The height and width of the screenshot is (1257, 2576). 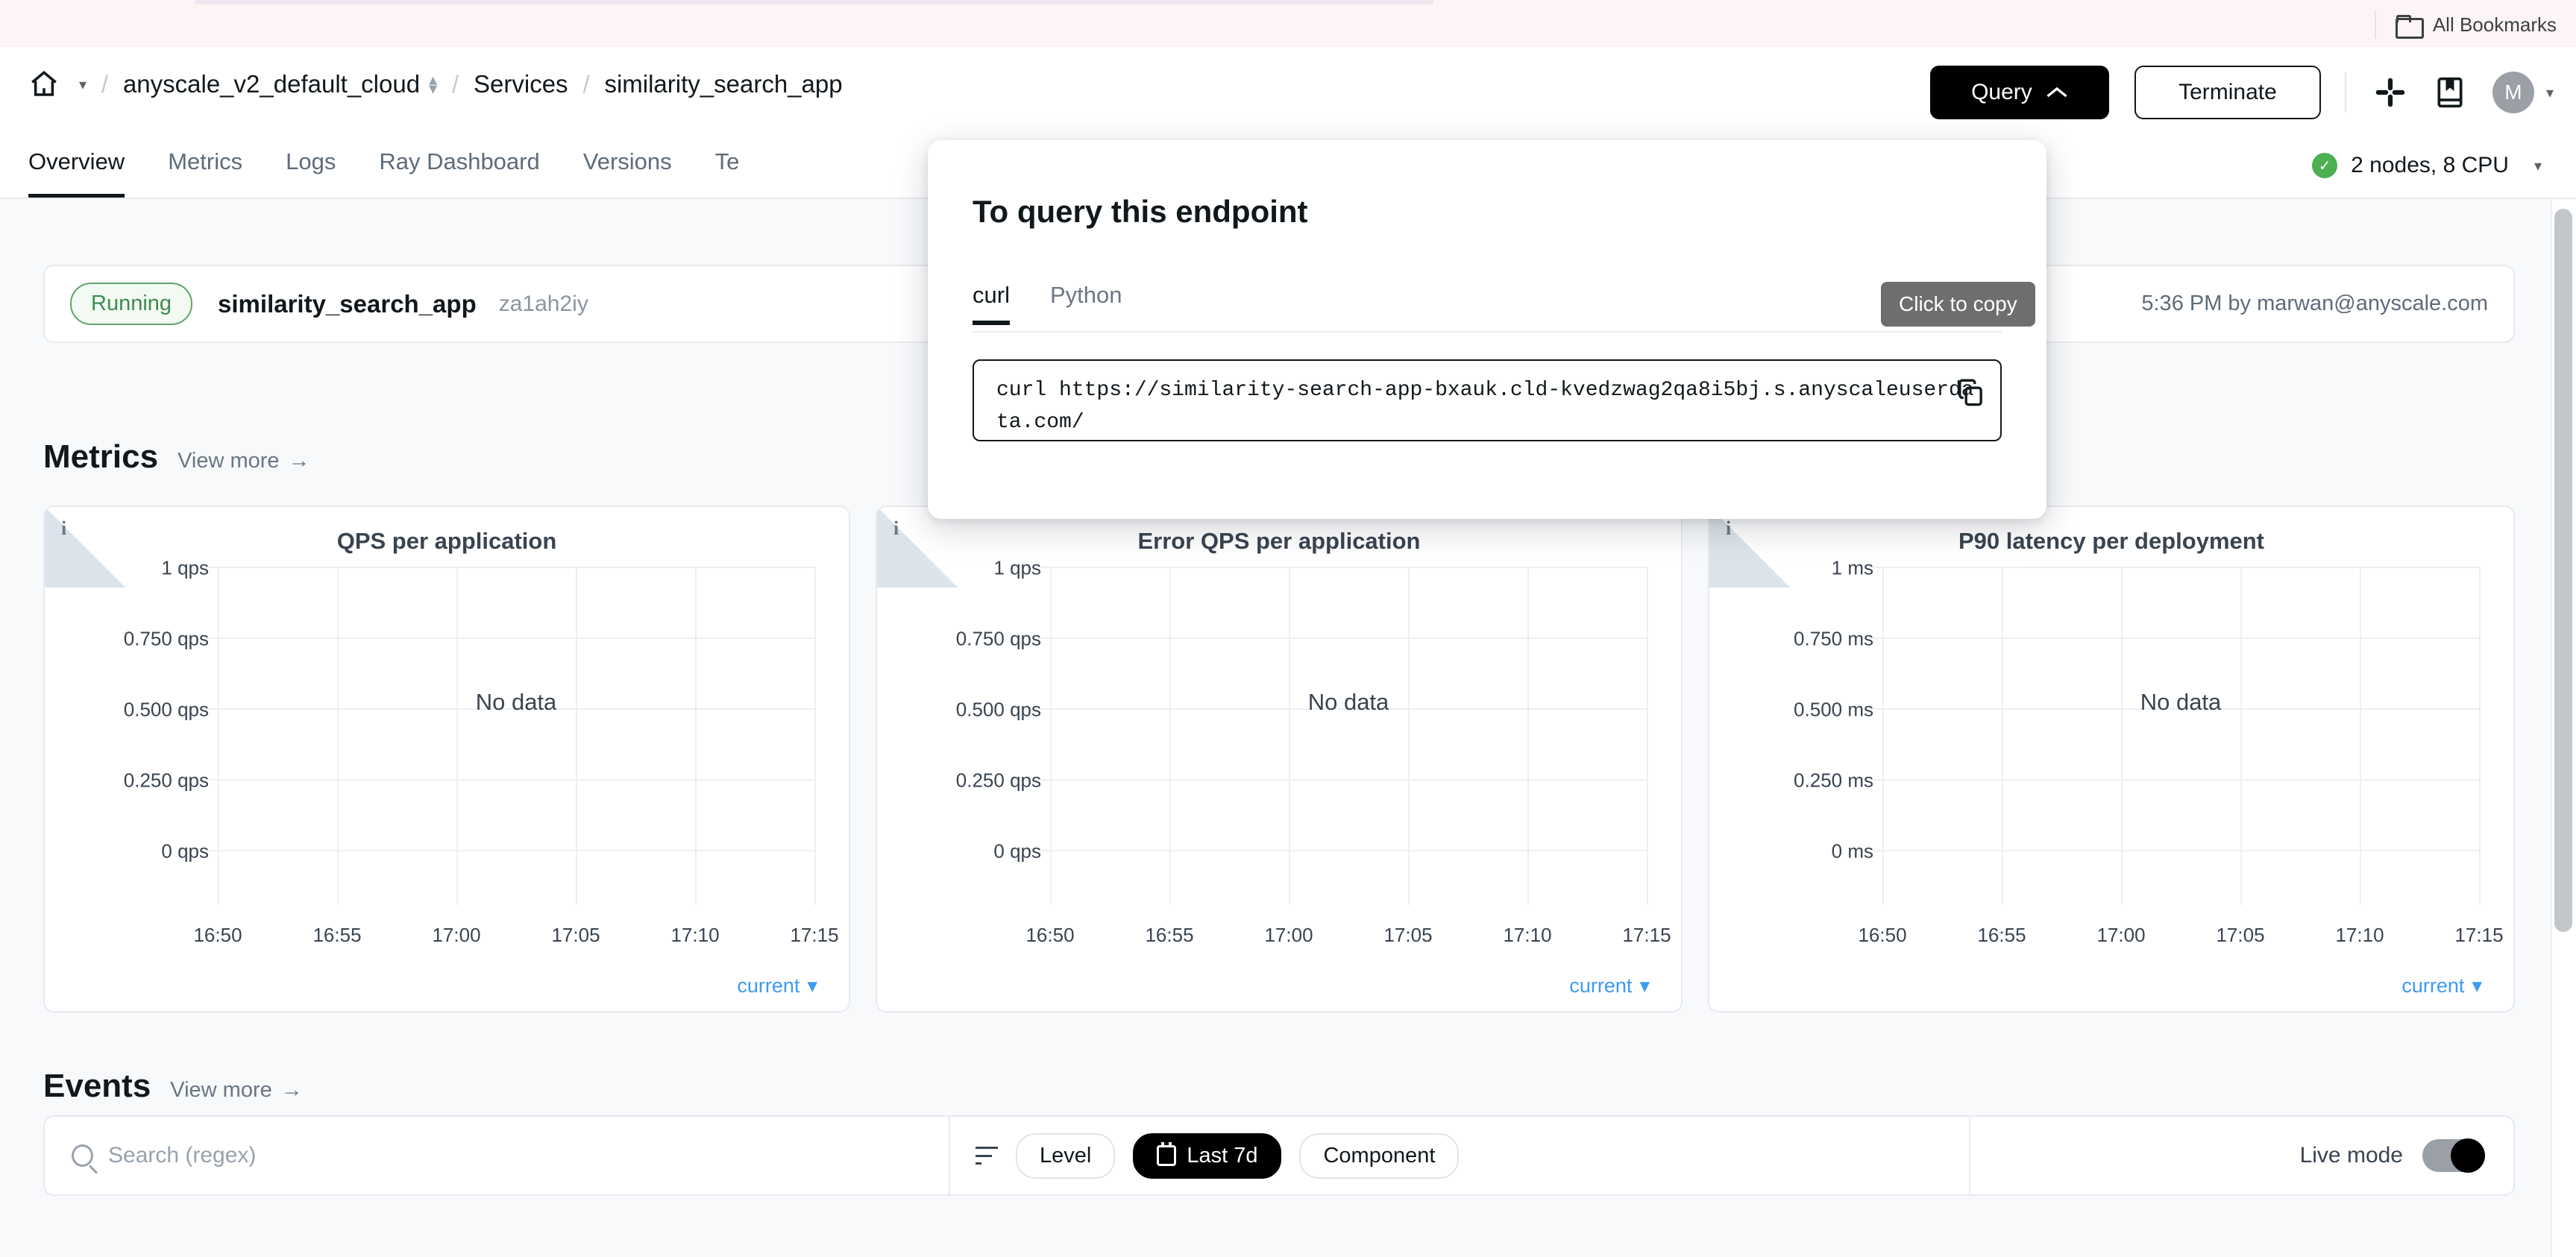 What do you see at coordinates (272, 84) in the screenshot?
I see `breadcrumb-cloud: anyscale_v2_default_cloud` at bounding box center [272, 84].